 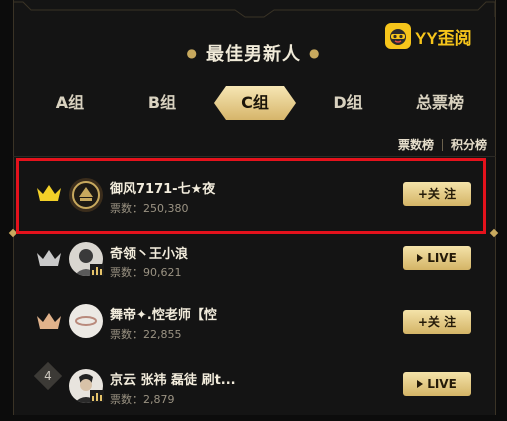 I want to click on rank-links: 票数榜 积分榜, so click(x=442, y=144).